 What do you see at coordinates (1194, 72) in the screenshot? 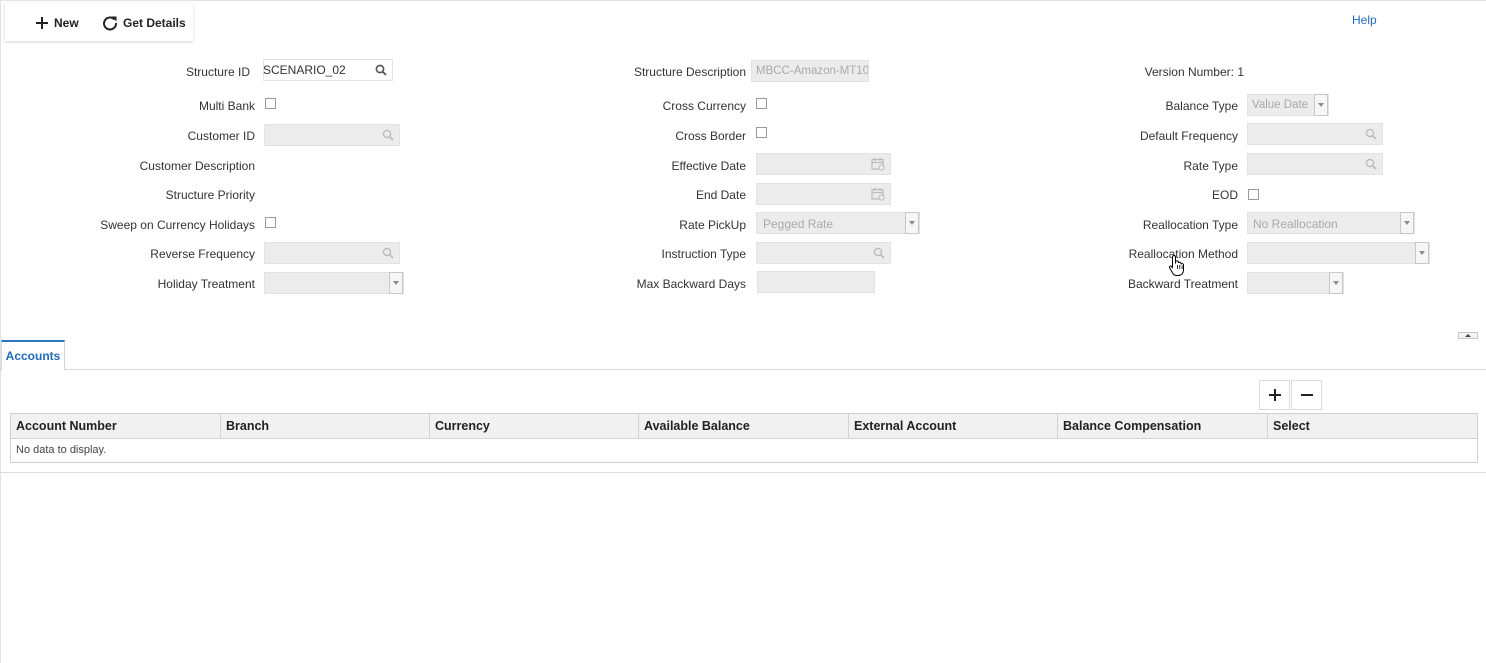
I see `version-number-label: Version Number: 1` at bounding box center [1194, 72].